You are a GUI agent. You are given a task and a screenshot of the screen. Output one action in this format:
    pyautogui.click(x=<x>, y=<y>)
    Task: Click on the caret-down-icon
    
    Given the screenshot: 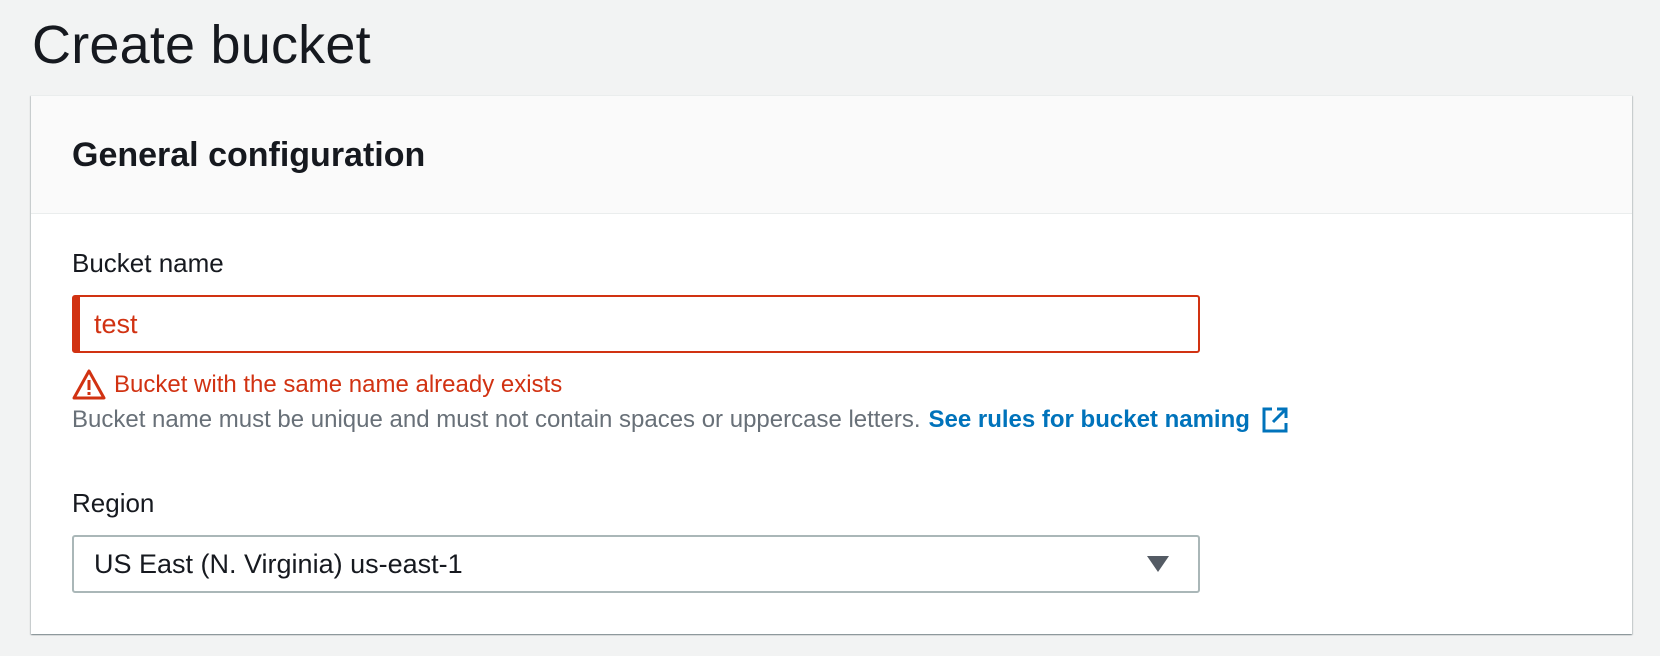 What is the action you would take?
    pyautogui.click(x=1158, y=564)
    